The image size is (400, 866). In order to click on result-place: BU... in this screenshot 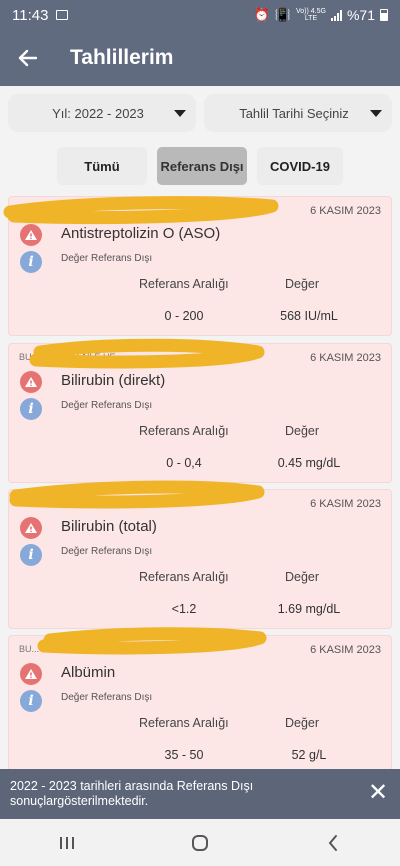, I will do `click(29, 210)`.